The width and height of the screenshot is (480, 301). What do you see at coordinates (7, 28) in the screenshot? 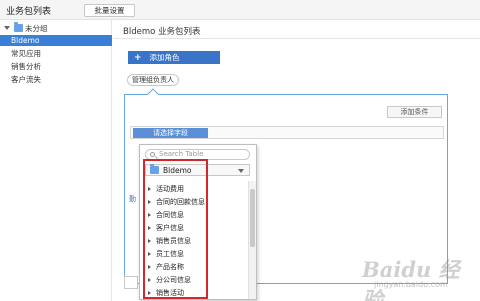
I see `expand-triangle-icon` at bounding box center [7, 28].